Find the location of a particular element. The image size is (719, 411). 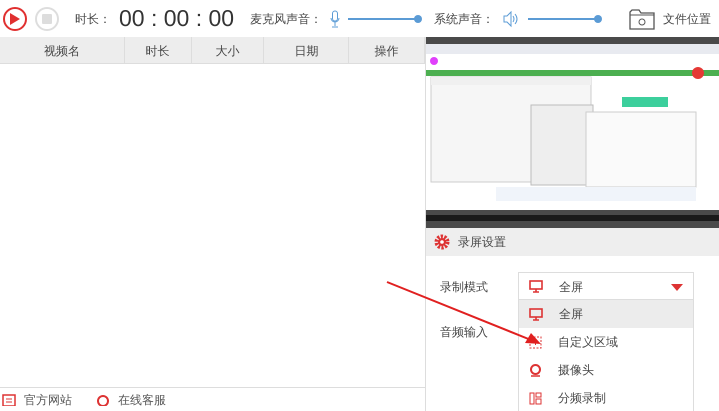

play-icon is located at coordinates (15, 18).